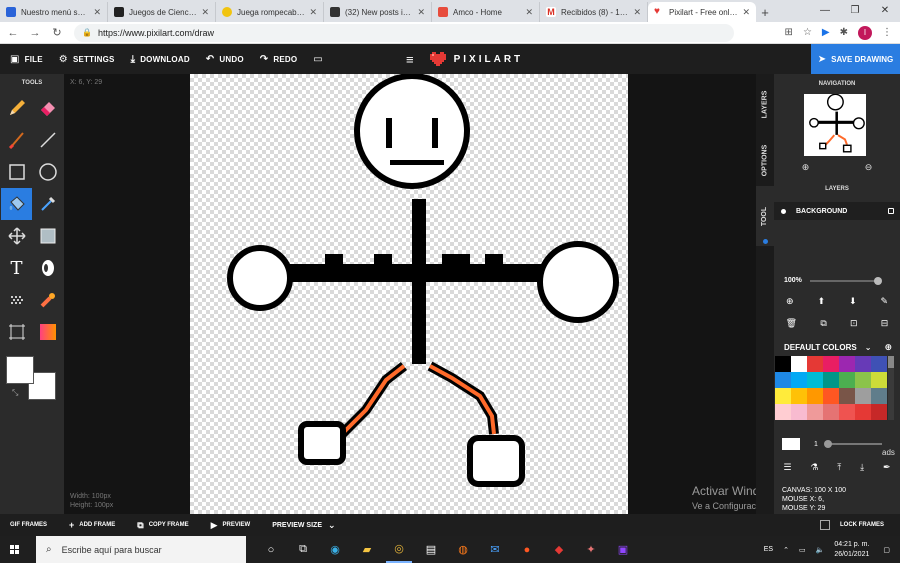 The height and width of the screenshot is (563, 900). Describe the element at coordinates (47, 268) in the screenshot. I see `dither-icon` at that location.